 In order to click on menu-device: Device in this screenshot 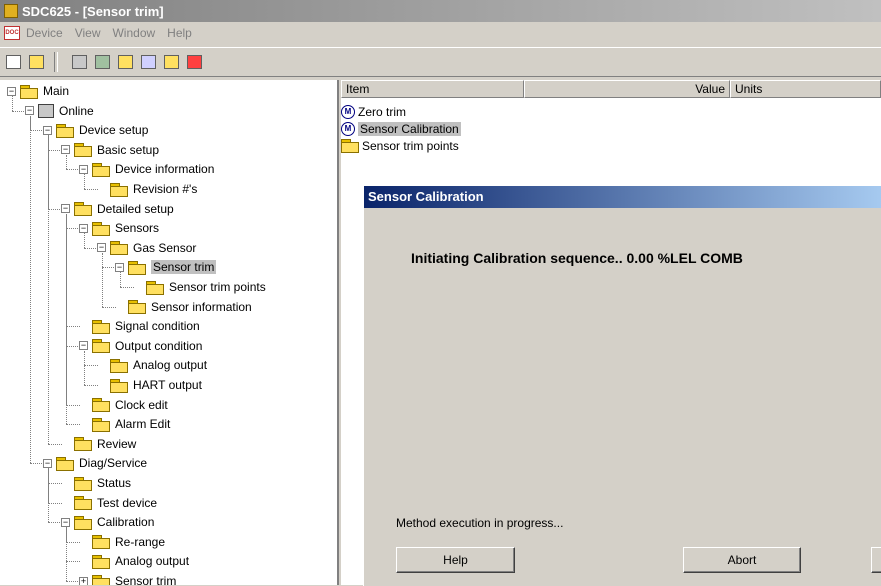, I will do `click(44, 33)`.